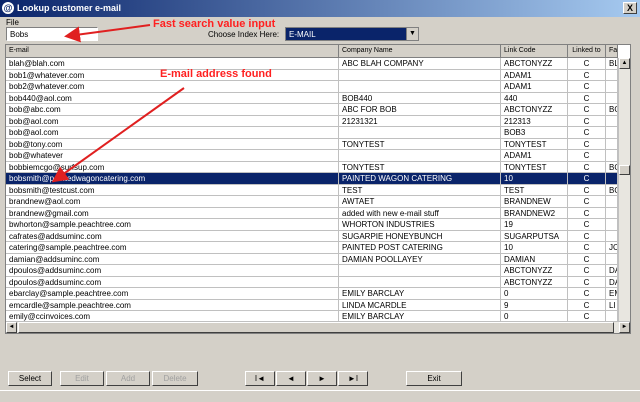 This screenshot has height=402, width=640. What do you see at coordinates (624, 170) in the screenshot?
I see `vertical-scroll-thumb` at bounding box center [624, 170].